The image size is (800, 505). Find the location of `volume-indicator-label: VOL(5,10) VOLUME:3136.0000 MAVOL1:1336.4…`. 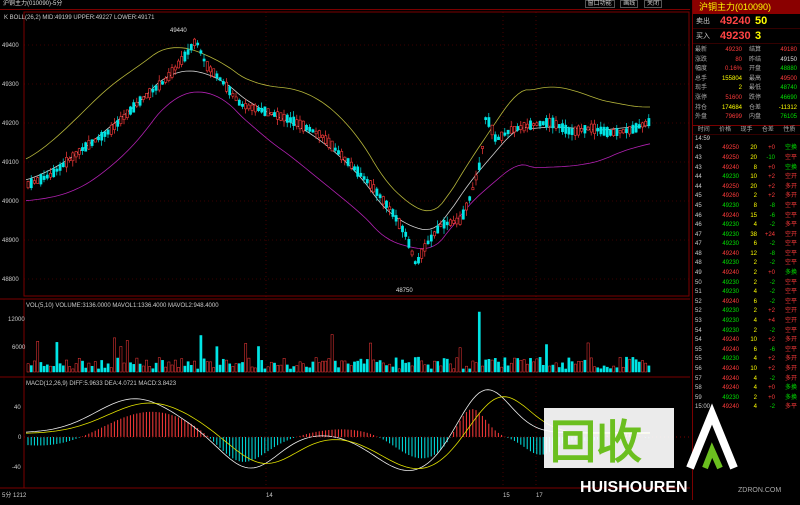

volume-indicator-label: VOL(5,10) VOLUME:3136.0000 MAVOL1:1336.4… is located at coordinates (122, 306).